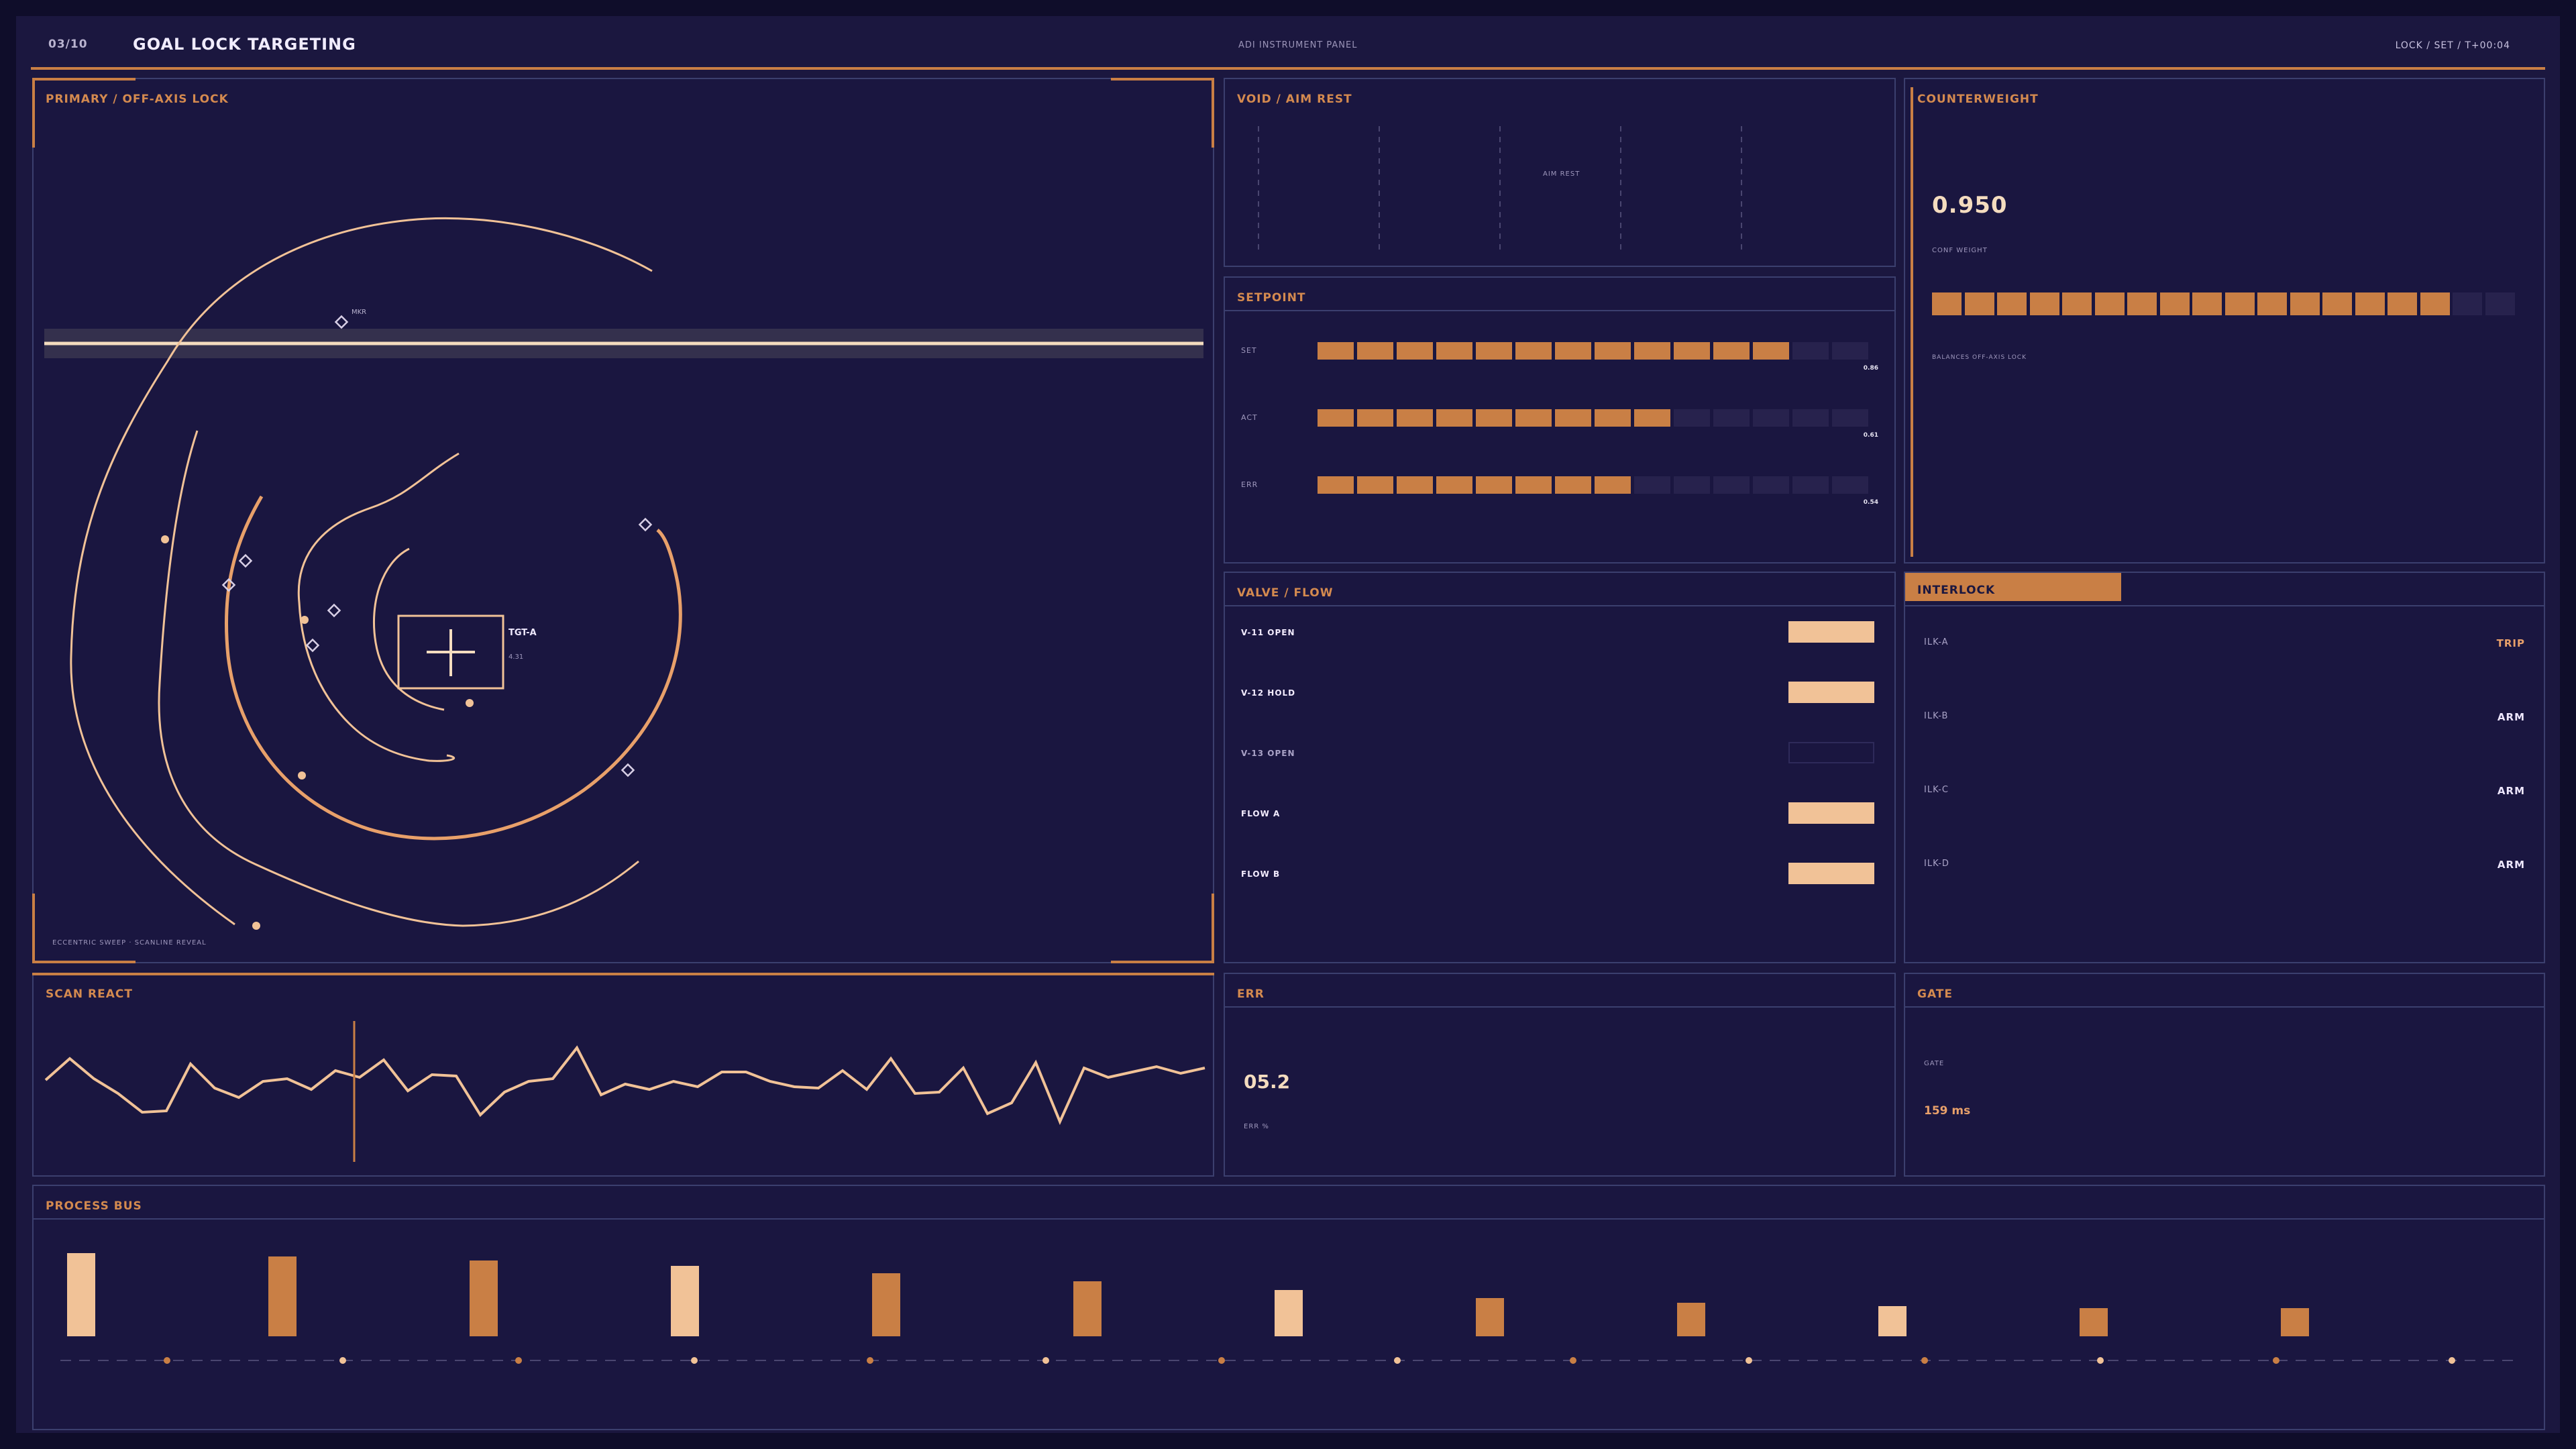  What do you see at coordinates (2452, 45) in the screenshot?
I see `status-readout: LOCK / SET / T+00:04` at bounding box center [2452, 45].